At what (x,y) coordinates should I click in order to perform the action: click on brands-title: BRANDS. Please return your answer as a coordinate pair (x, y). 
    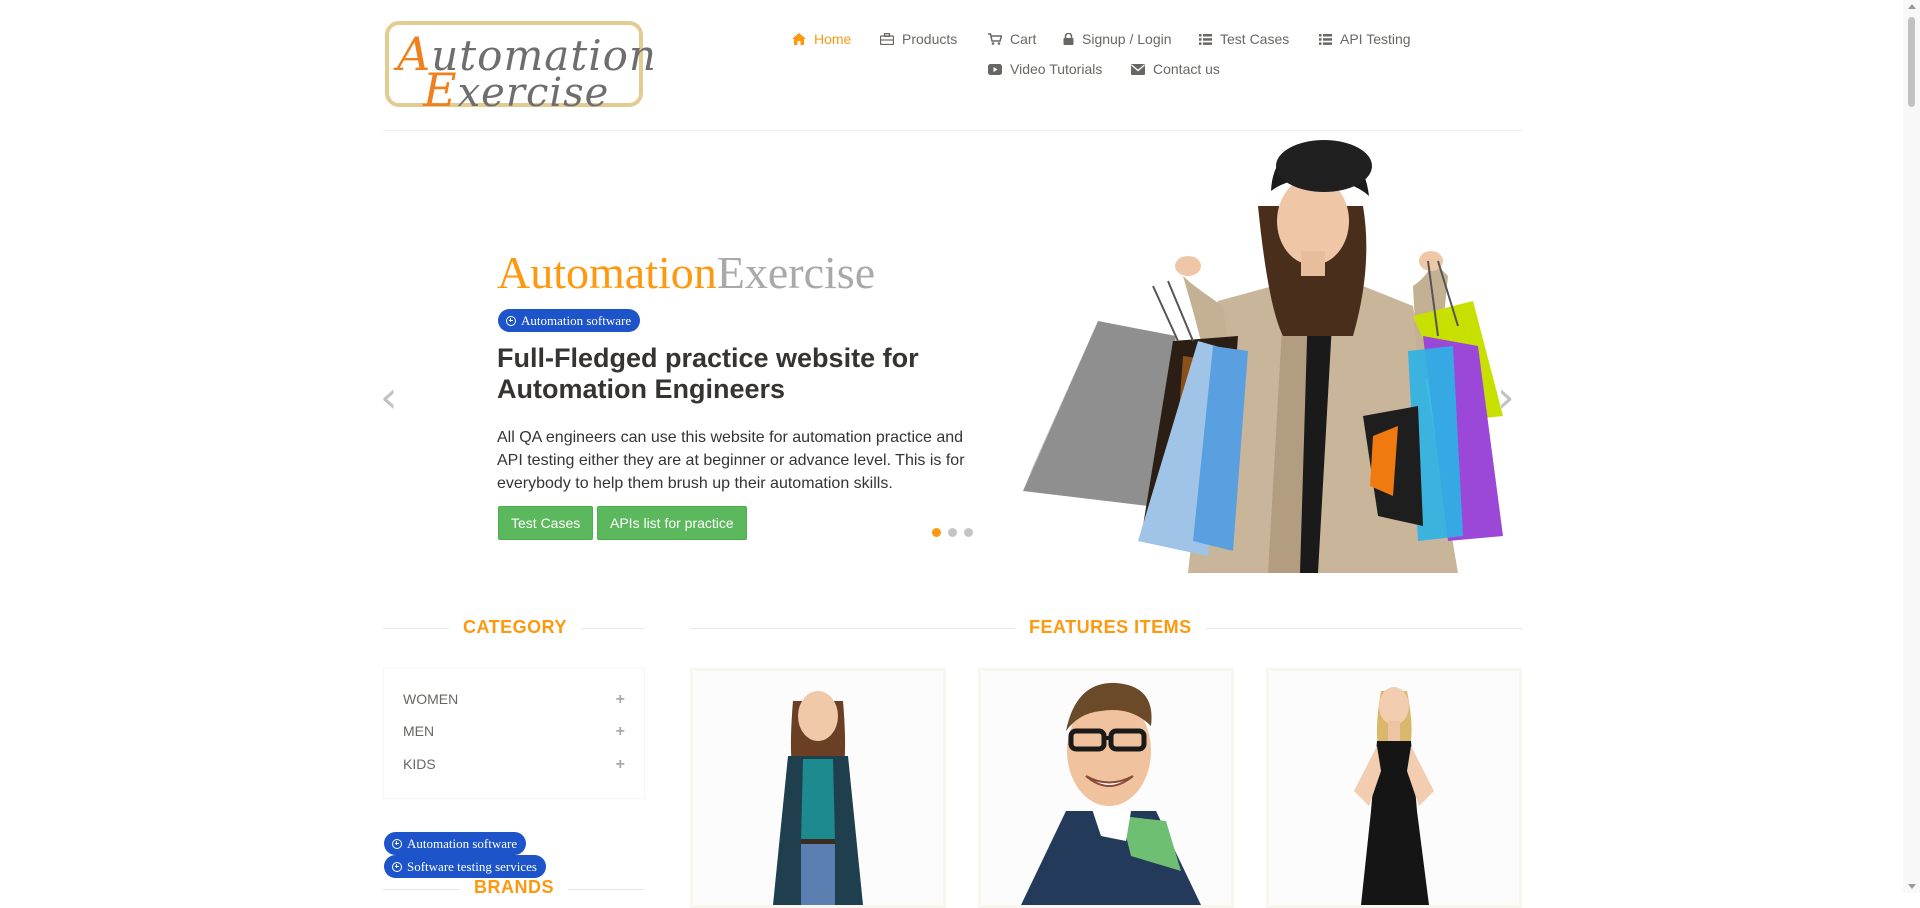
    Looking at the image, I should click on (514, 887).